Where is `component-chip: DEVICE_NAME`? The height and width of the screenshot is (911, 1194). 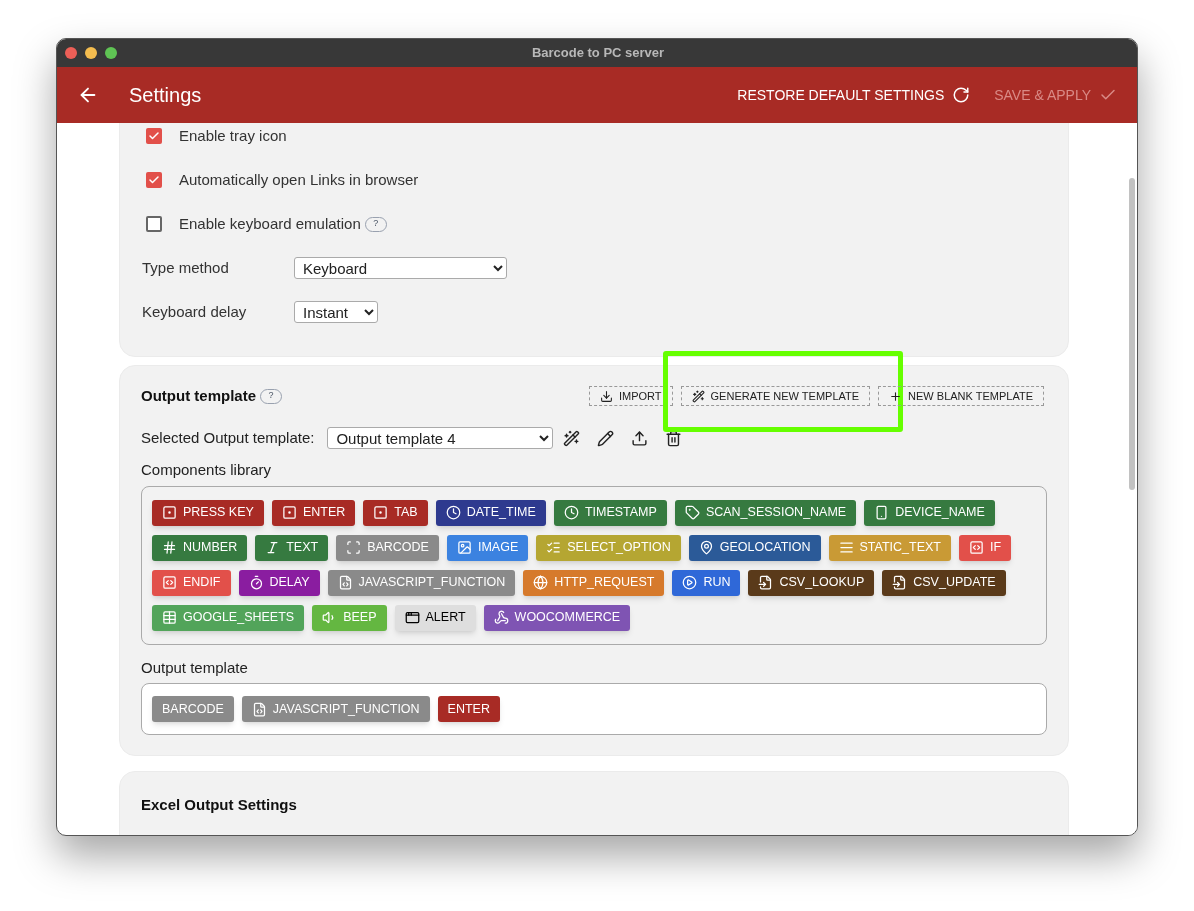 component-chip: DEVICE_NAME is located at coordinates (929, 512).